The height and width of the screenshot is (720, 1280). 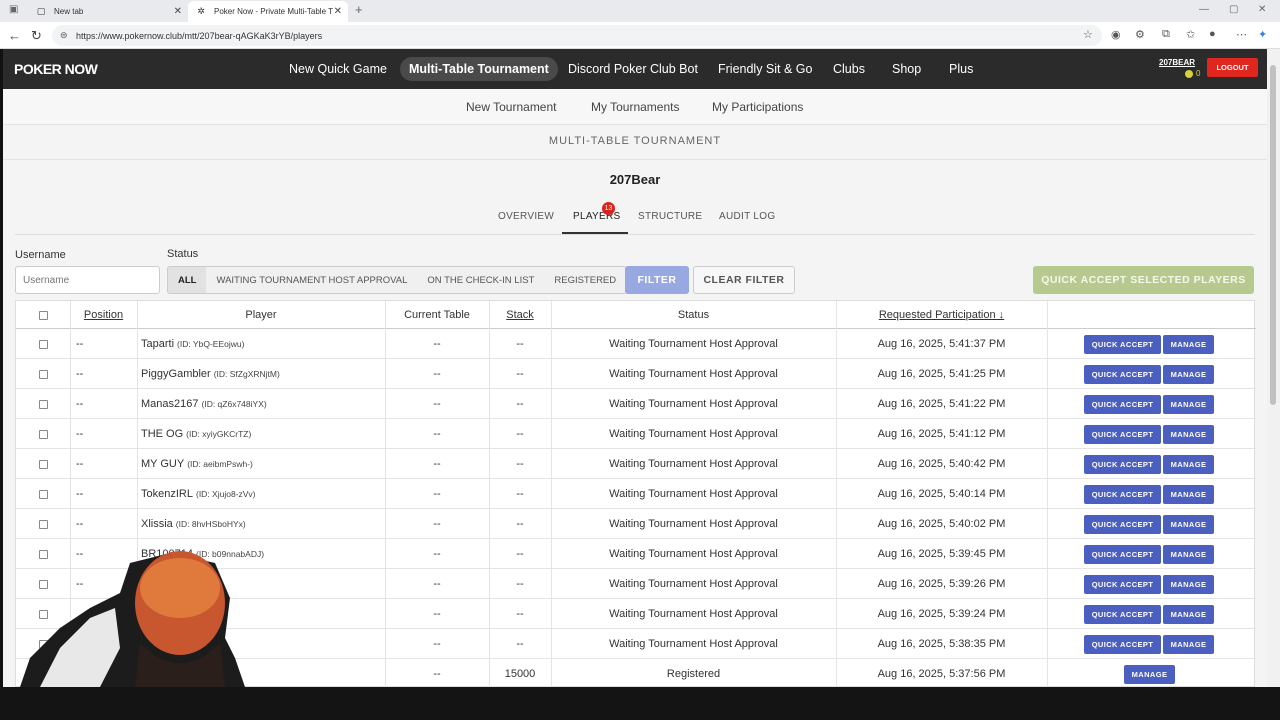 I want to click on new-tab-plus-icon: +, so click(x=359, y=9).